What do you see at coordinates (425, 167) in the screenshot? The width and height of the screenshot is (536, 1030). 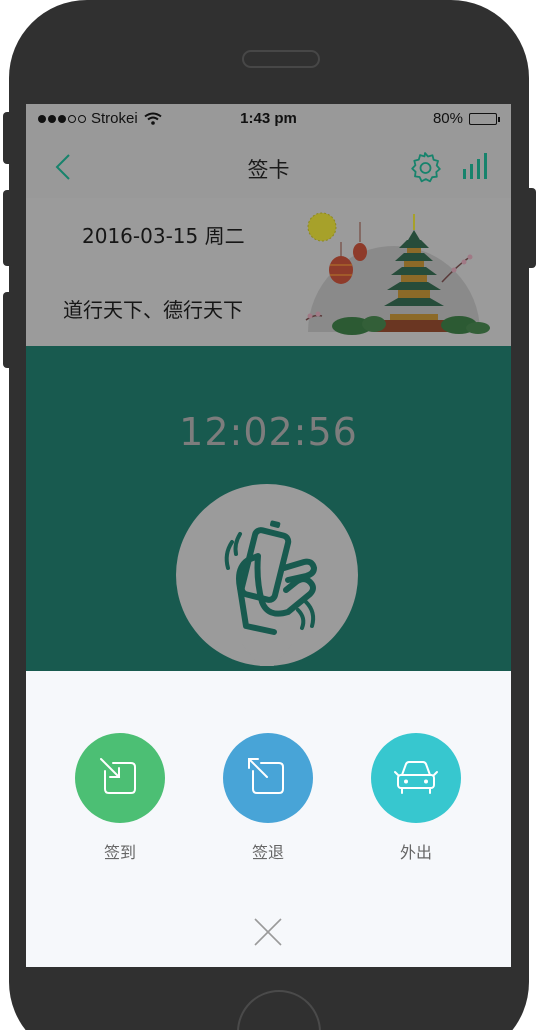 I see `gear-icon` at bounding box center [425, 167].